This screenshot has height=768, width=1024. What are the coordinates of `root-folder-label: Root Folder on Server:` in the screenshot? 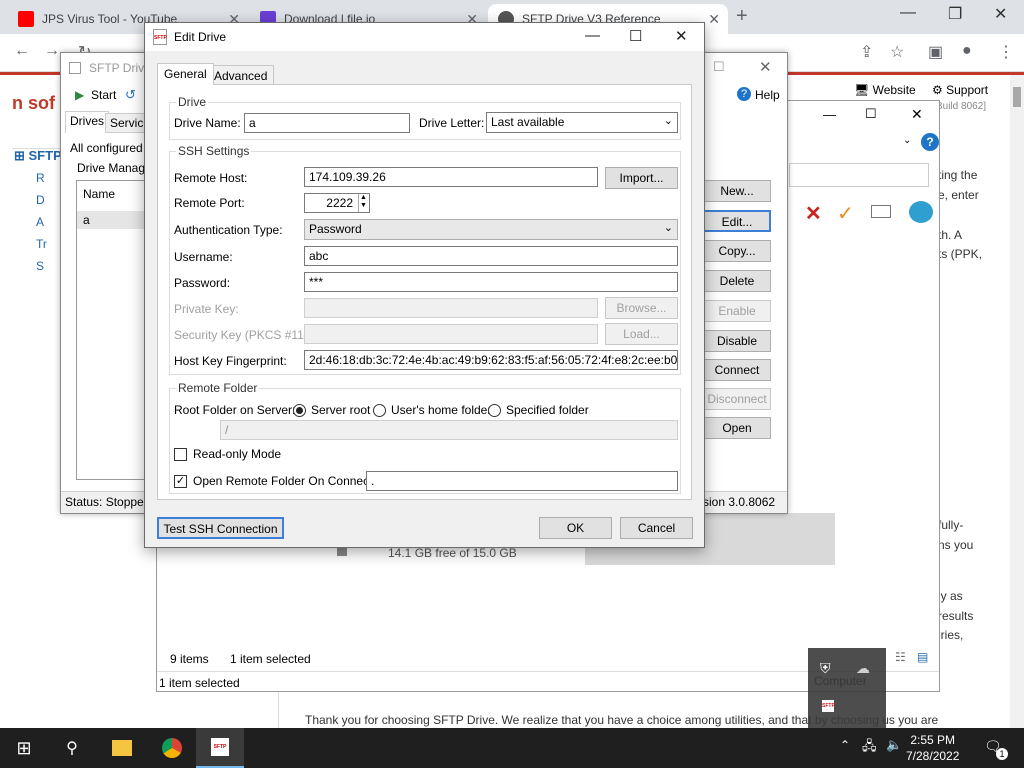 It's located at (235, 410).